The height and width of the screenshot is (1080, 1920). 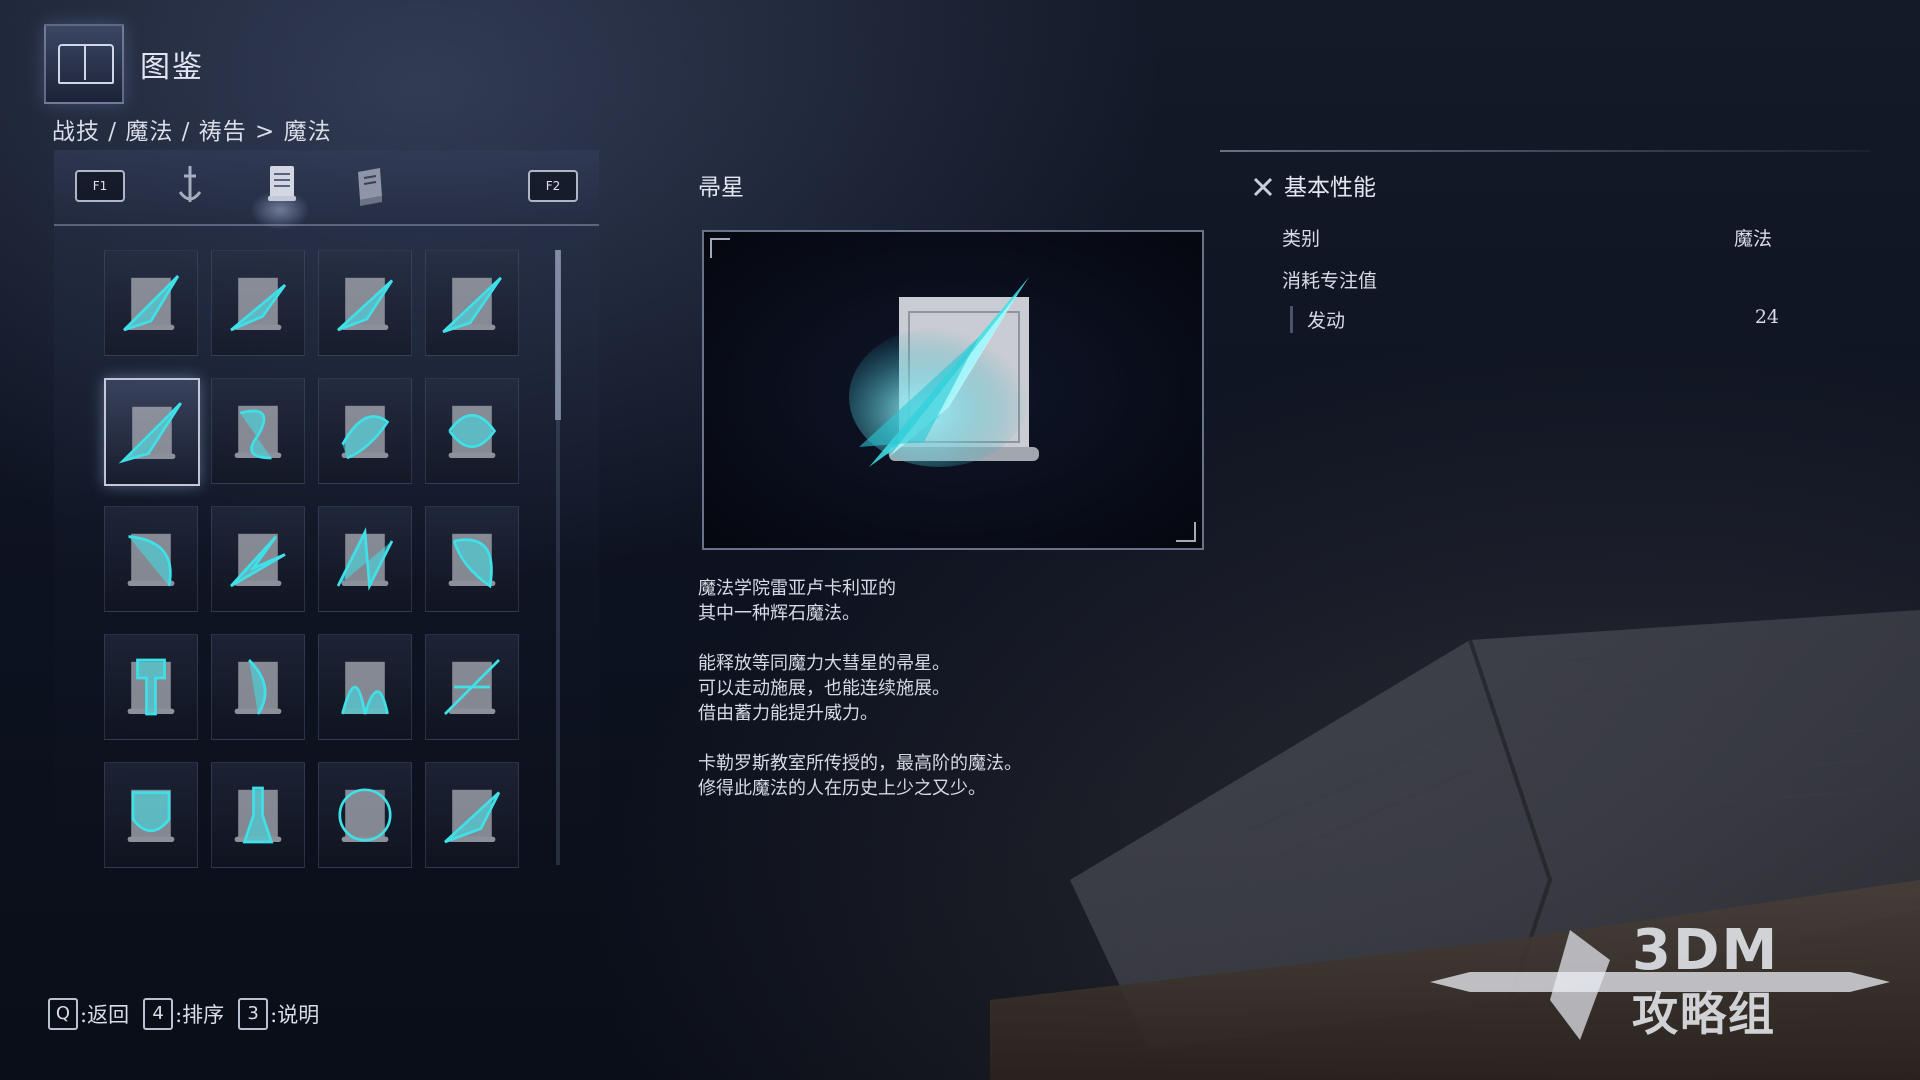 I want to click on control-hints: Q :返回 4 :排序 3 :说明, so click(x=183, y=1014).